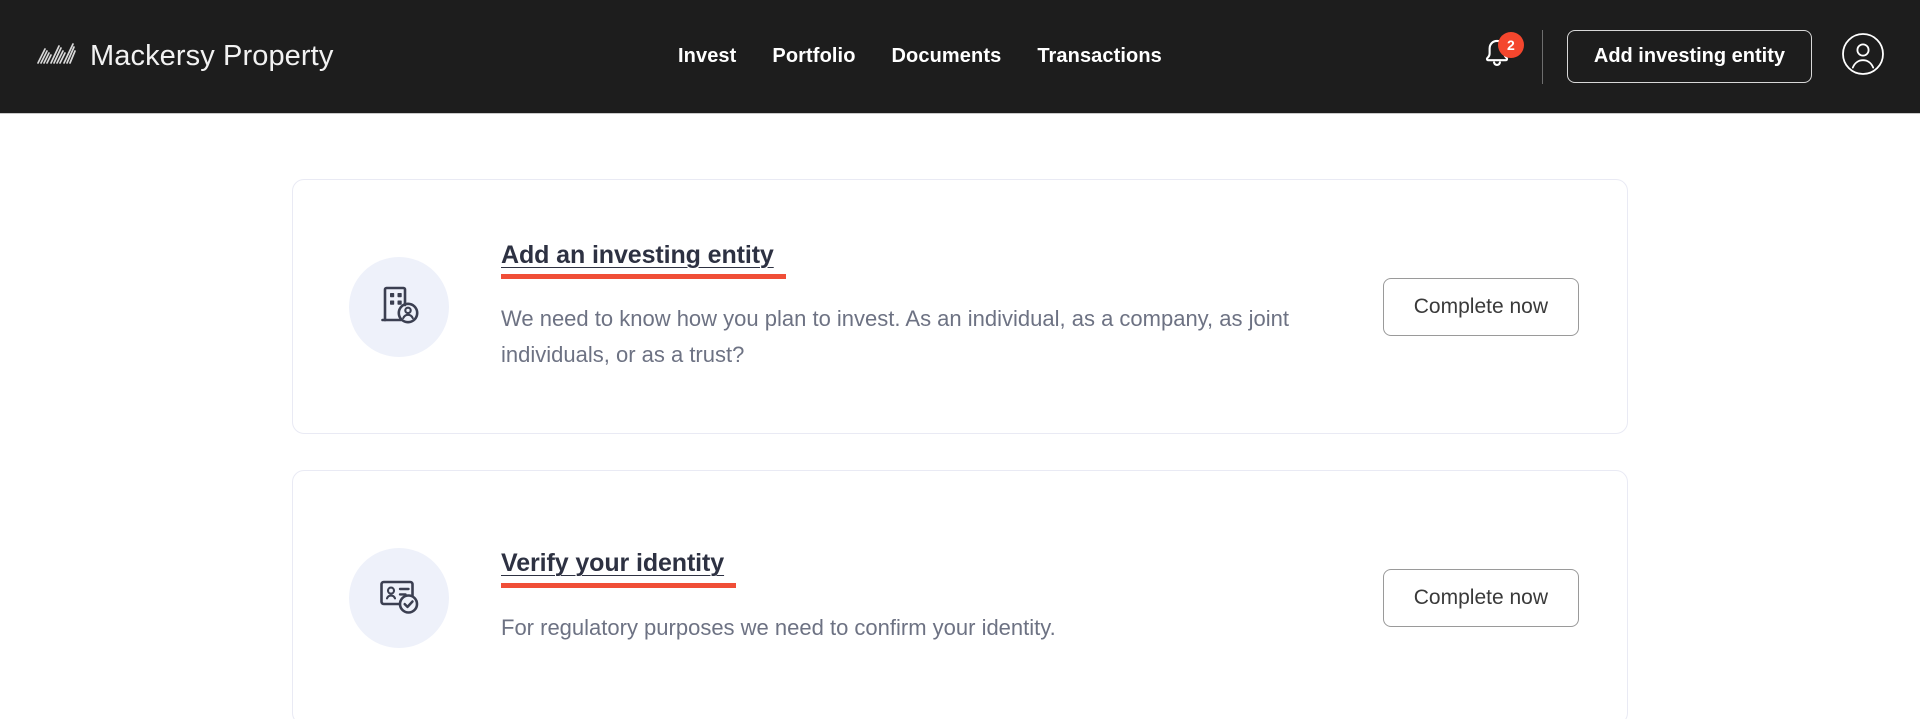 The width and height of the screenshot is (1920, 719). What do you see at coordinates (619, 569) in the screenshot?
I see `task-title-link: Verify your identity` at bounding box center [619, 569].